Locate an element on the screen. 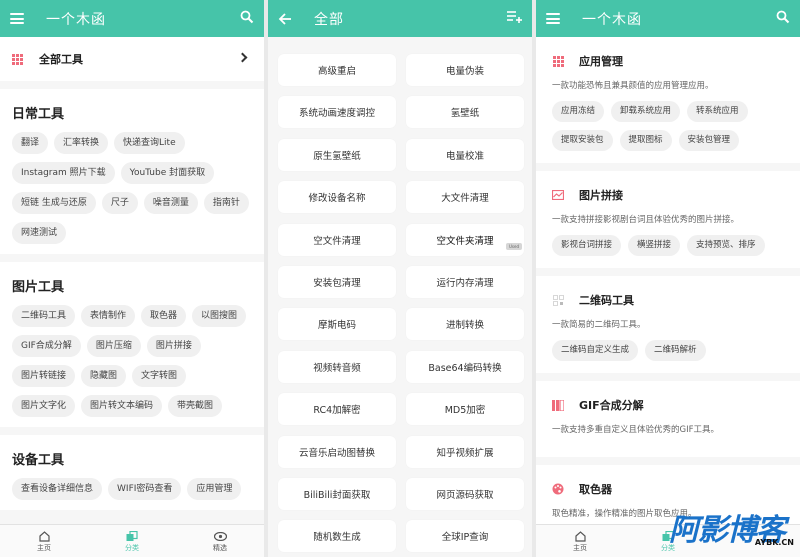  tool-button: 修改设备名称 is located at coordinates (337, 197).